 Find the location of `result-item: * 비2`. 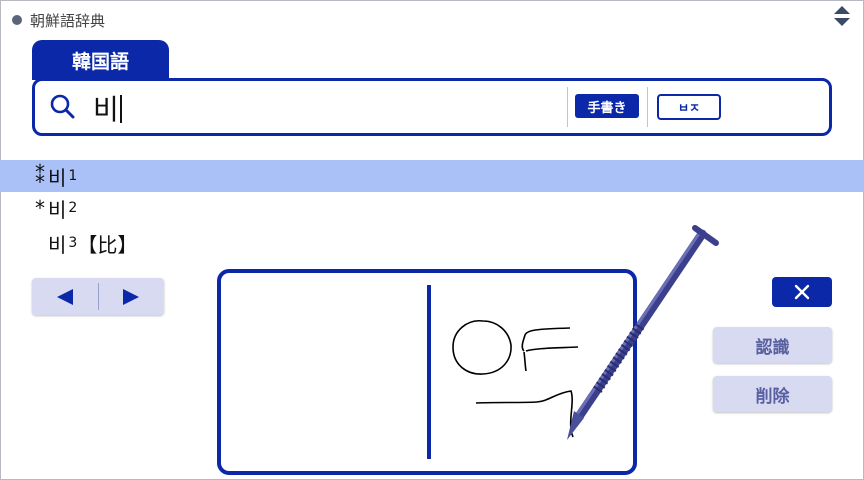

result-item: * 비2 is located at coordinates (432, 208).